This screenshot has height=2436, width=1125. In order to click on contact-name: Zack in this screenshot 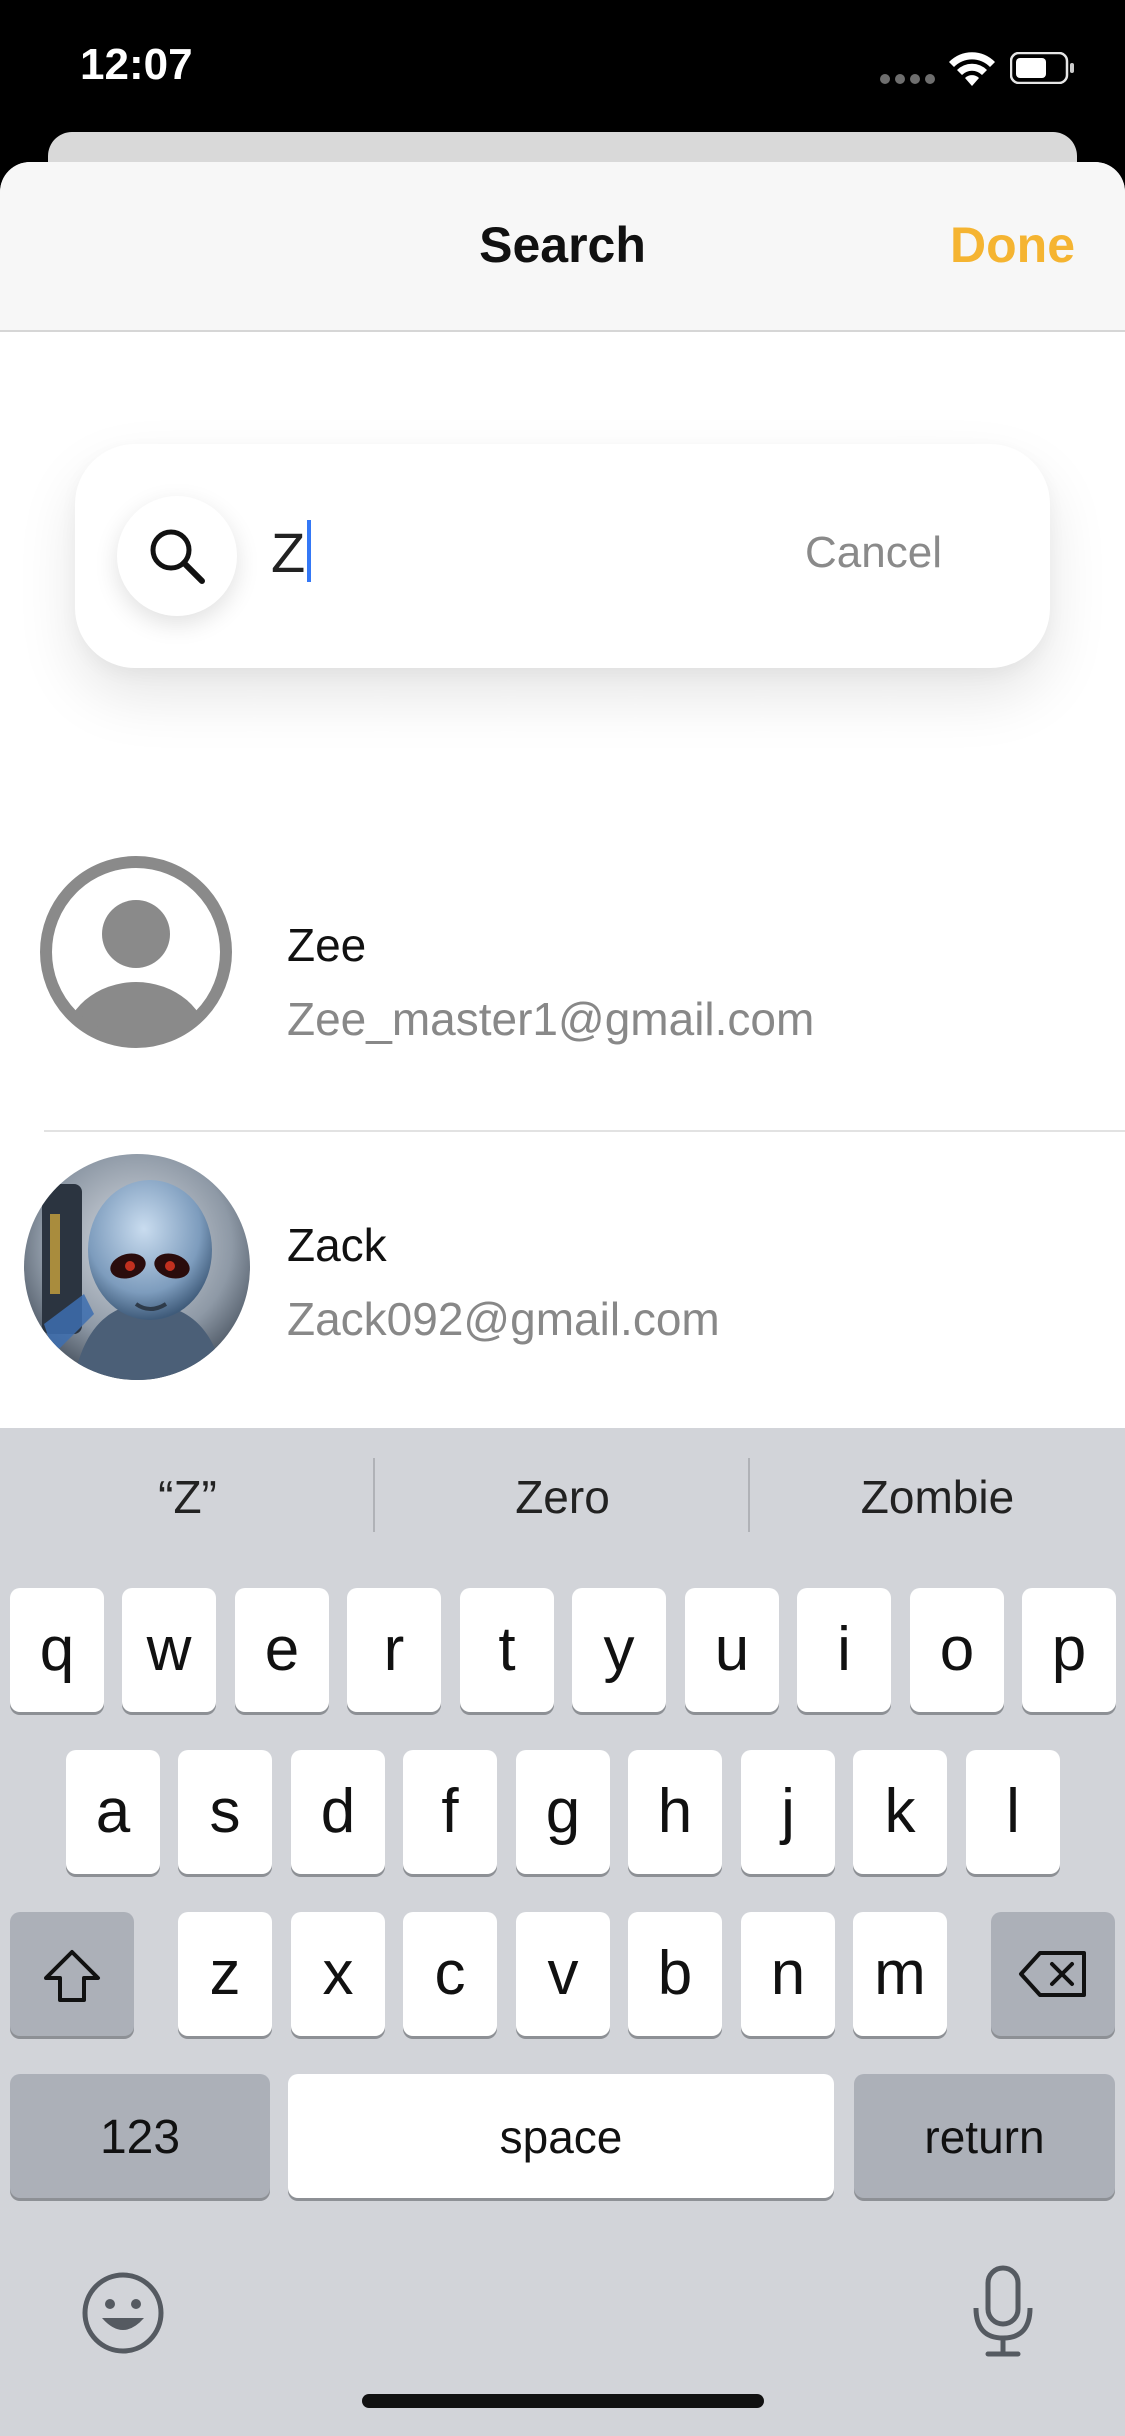, I will do `click(337, 1245)`.